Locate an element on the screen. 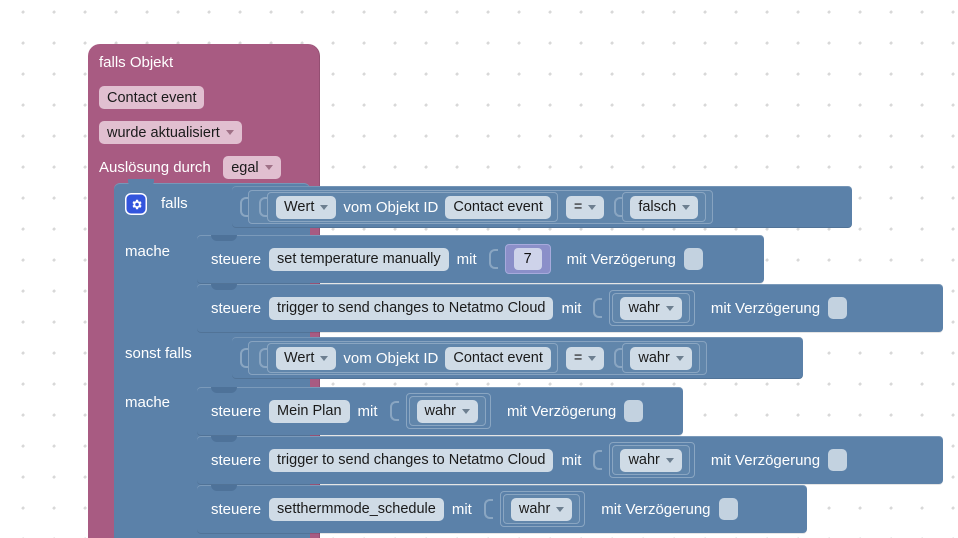 This screenshot has width=958, height=538. boolean-dropdown-2: wahr is located at coordinates (661, 358).